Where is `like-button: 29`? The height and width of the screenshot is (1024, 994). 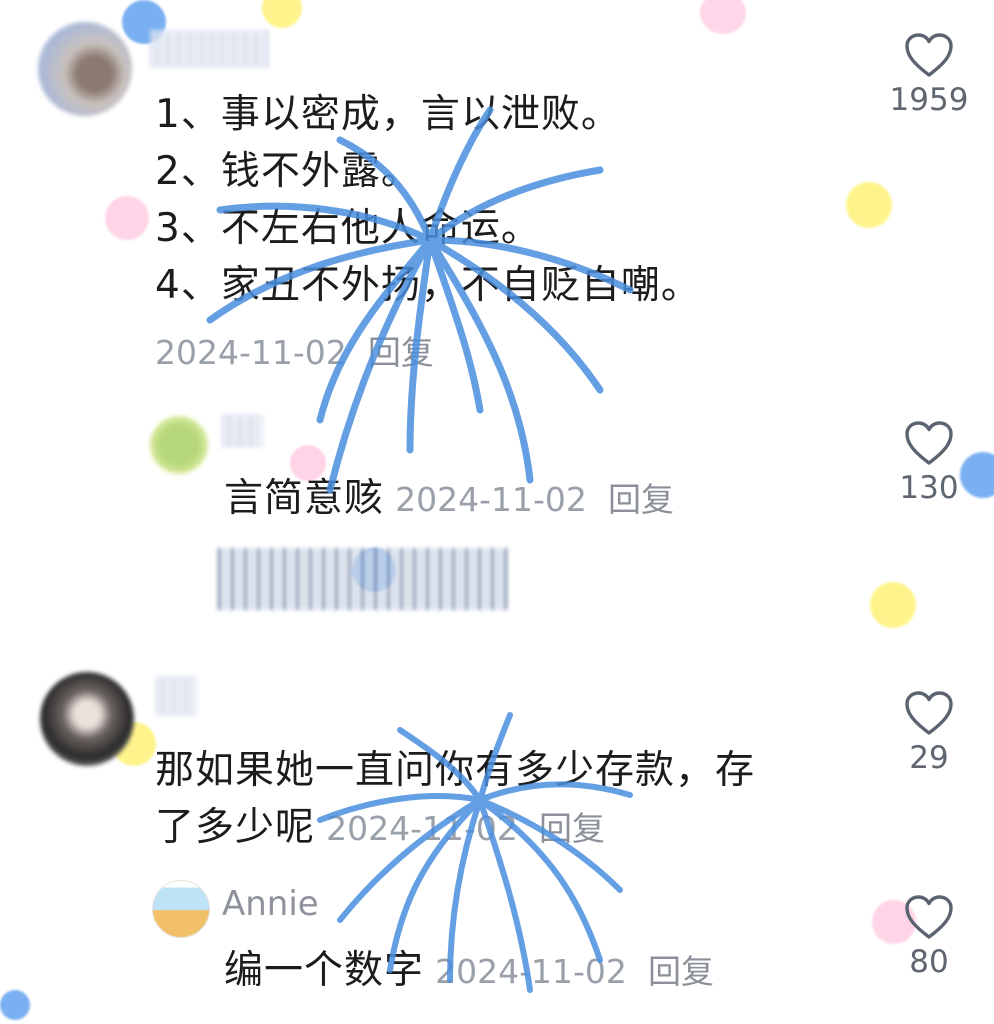
like-button: 29 is located at coordinates (929, 733).